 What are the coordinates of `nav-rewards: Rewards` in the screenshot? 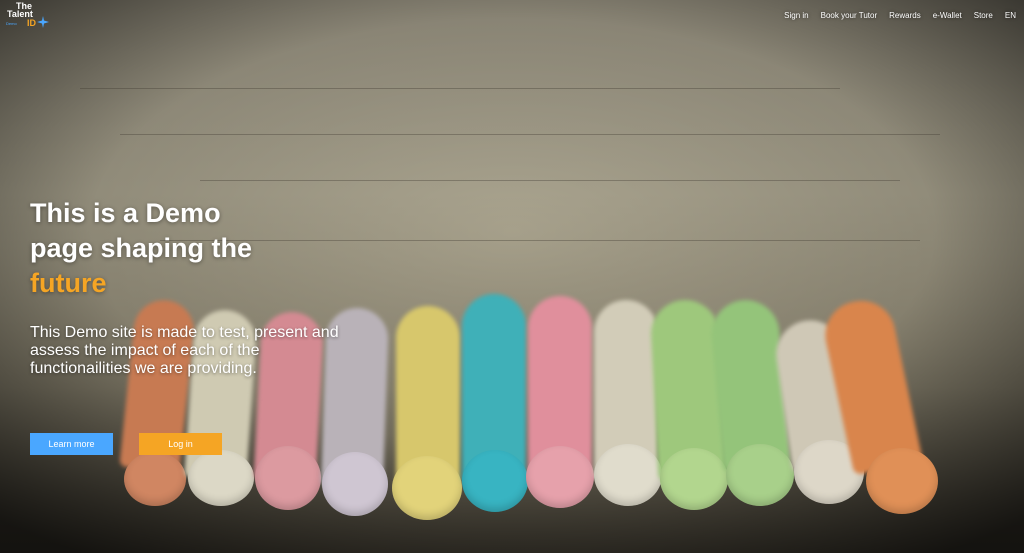 It's located at (905, 15).